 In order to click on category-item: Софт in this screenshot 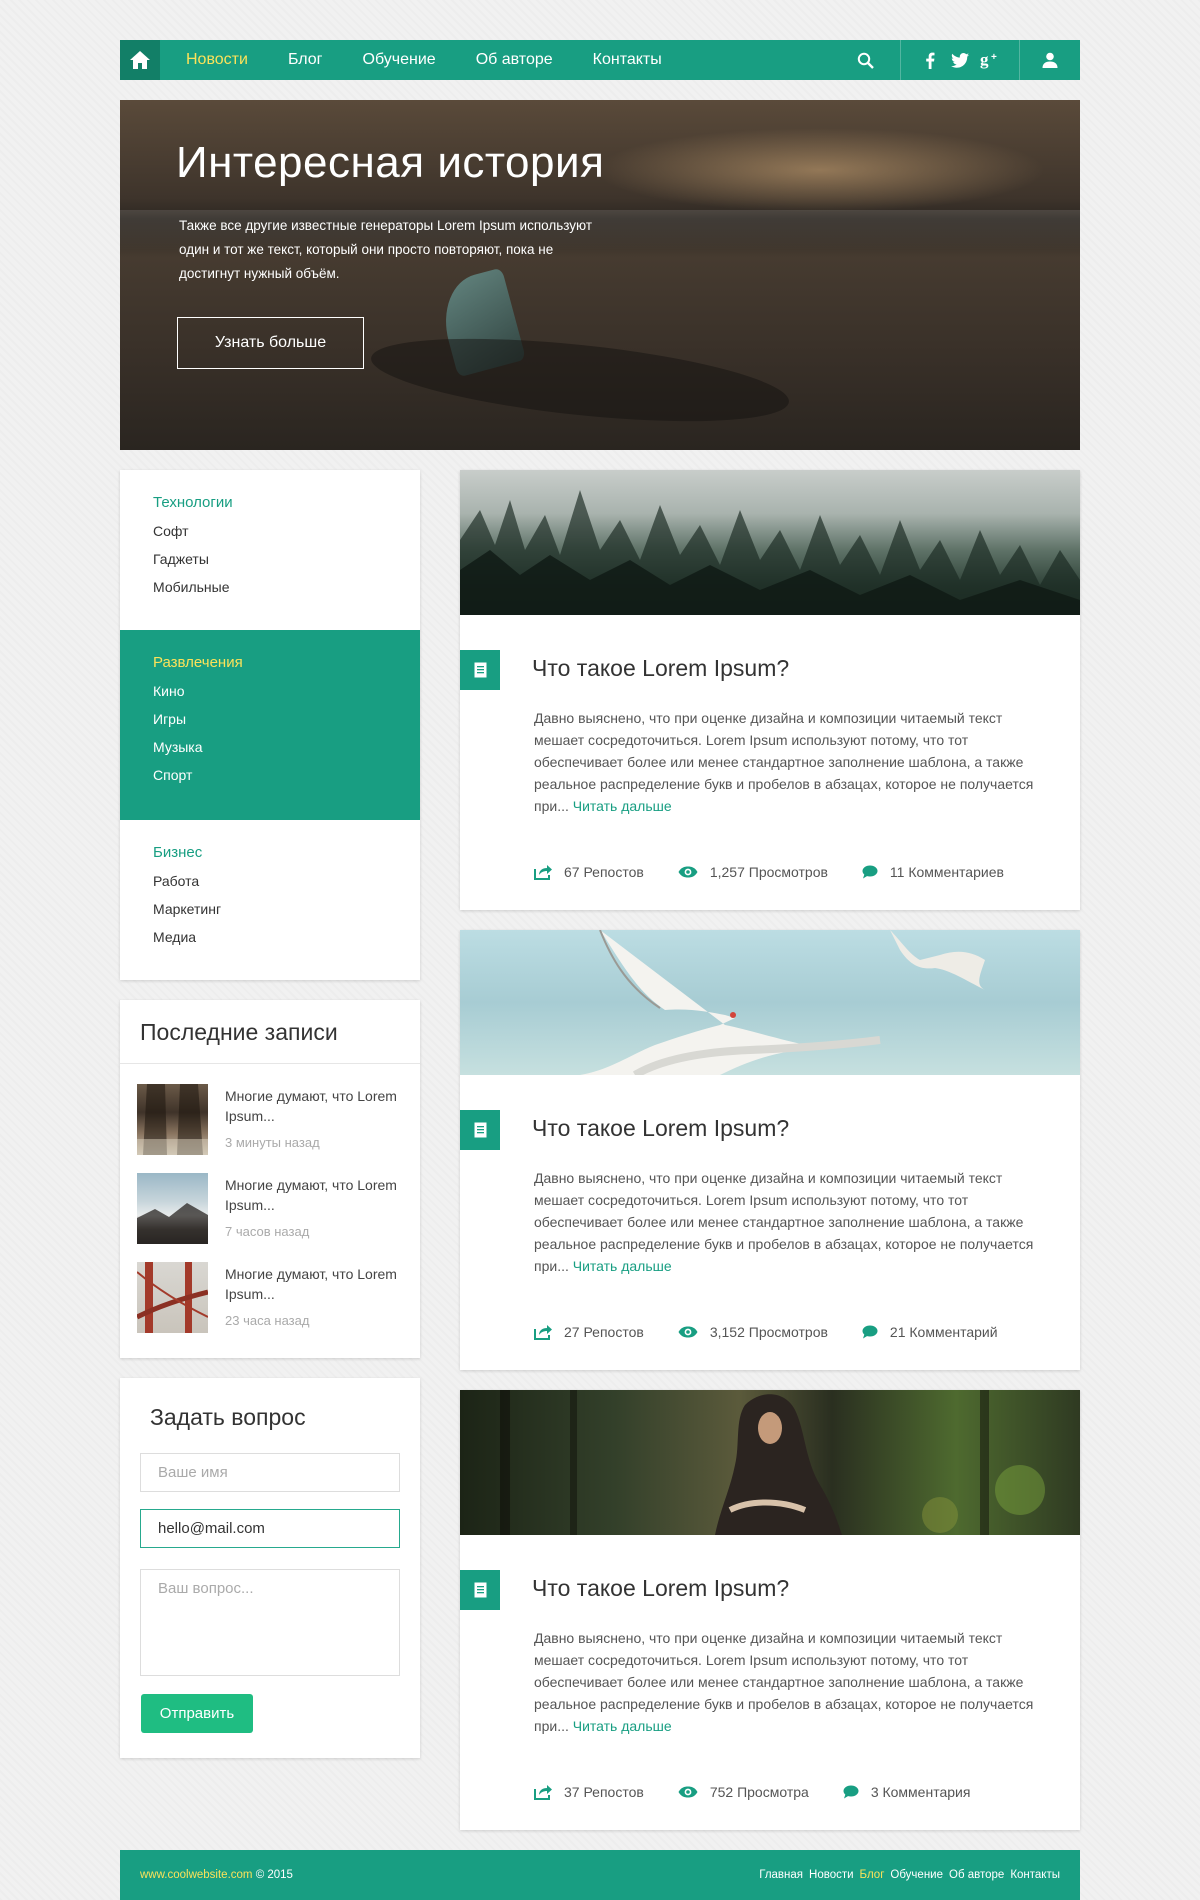, I will do `click(286, 531)`.